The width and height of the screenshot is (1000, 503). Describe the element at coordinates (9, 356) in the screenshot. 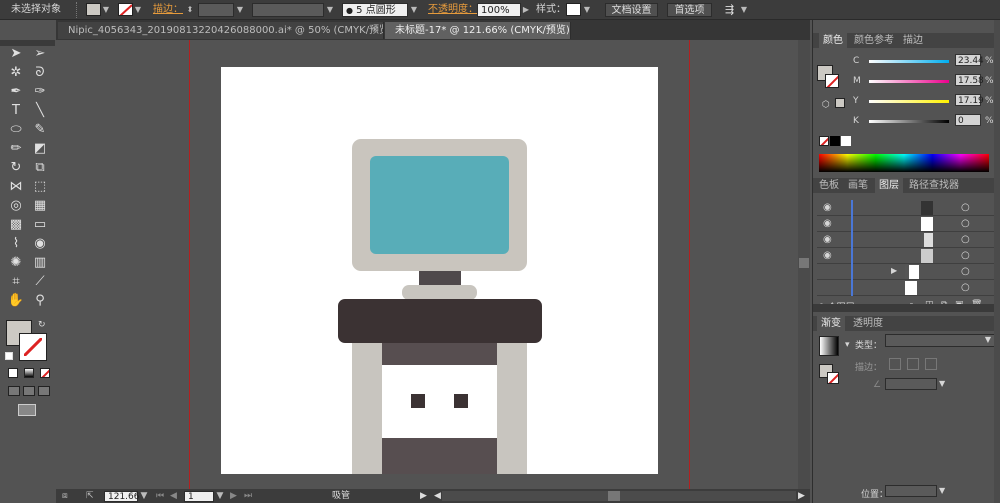

I see `default-colors-icon` at that location.